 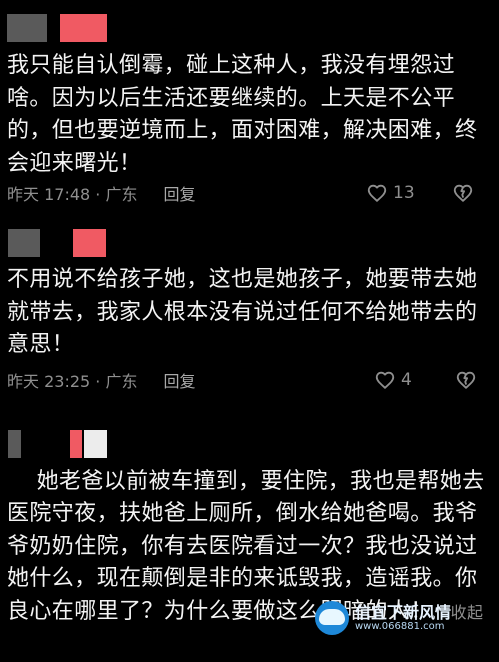 I want to click on watermark-text: 信宜下新风情 www.066881.com, so click(x=403, y=618).